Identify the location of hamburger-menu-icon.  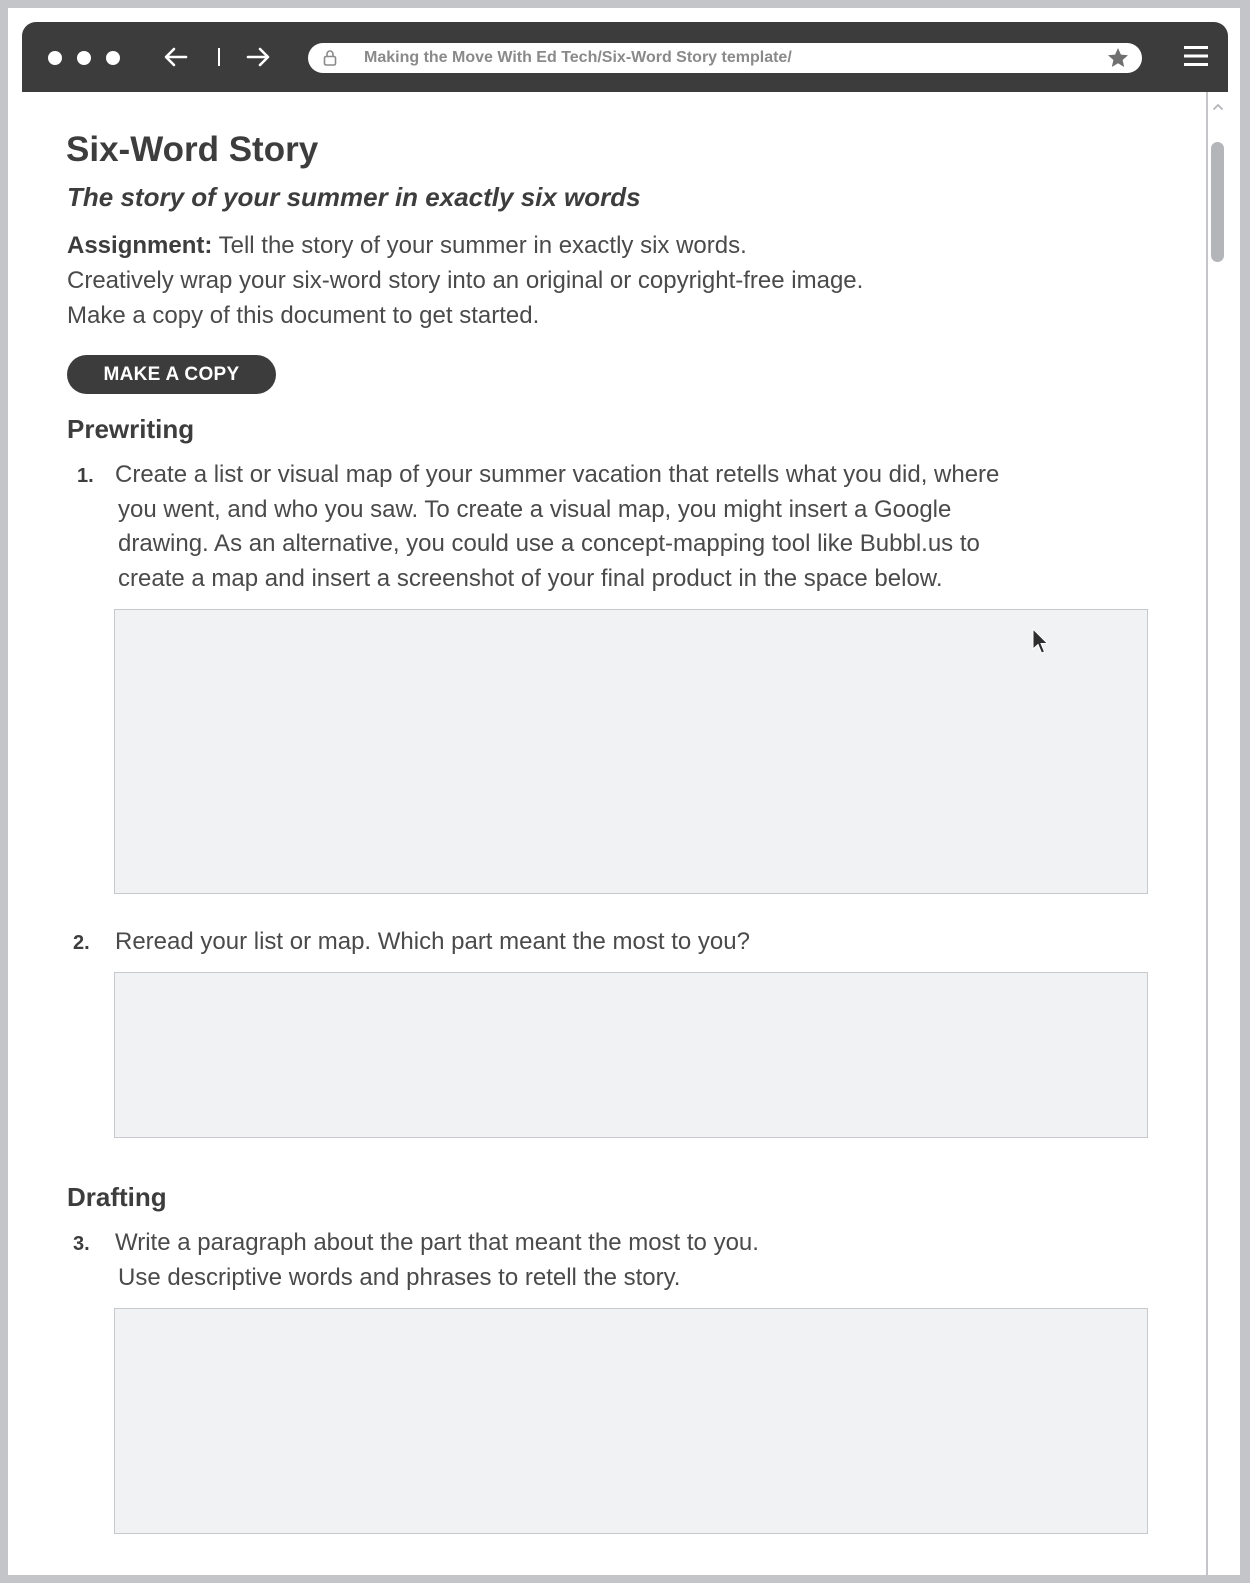
(1196, 56).